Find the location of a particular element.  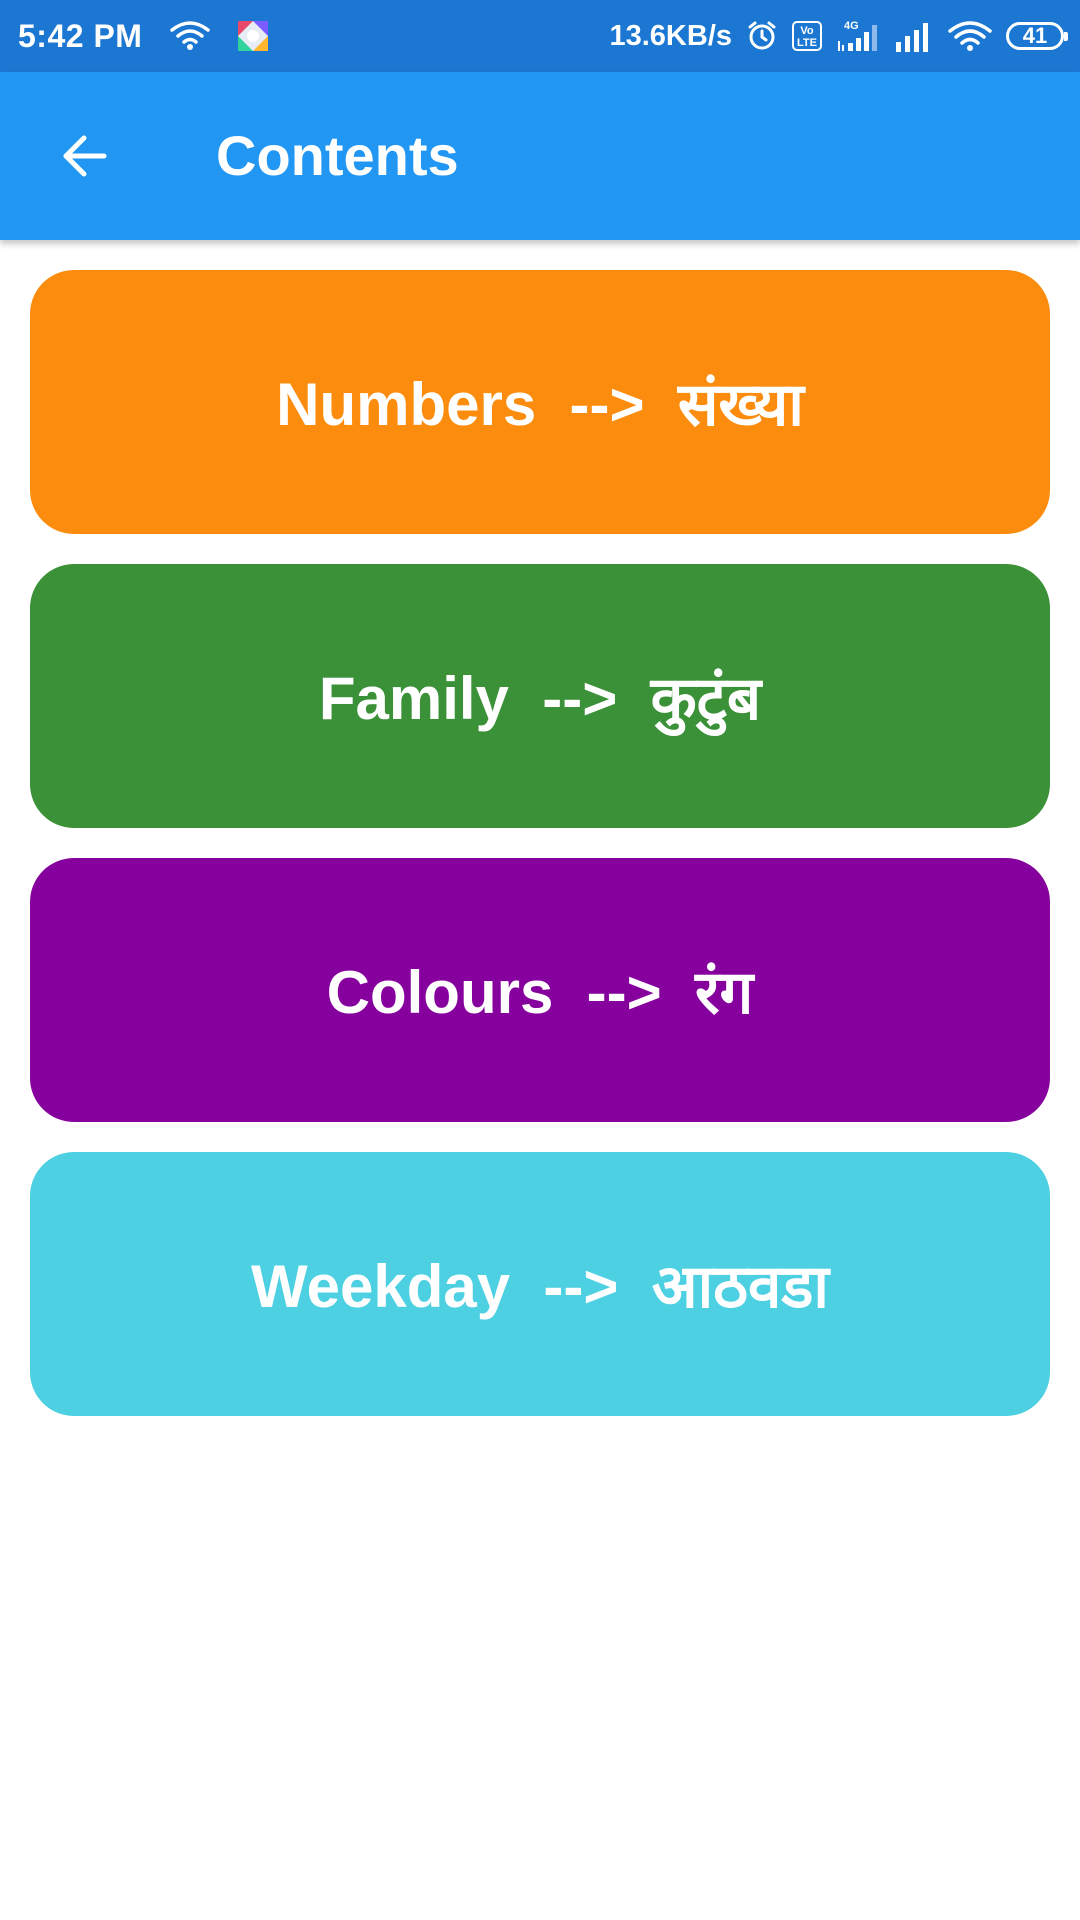

card-colours: Colours --> रंग is located at coordinates (540, 990).